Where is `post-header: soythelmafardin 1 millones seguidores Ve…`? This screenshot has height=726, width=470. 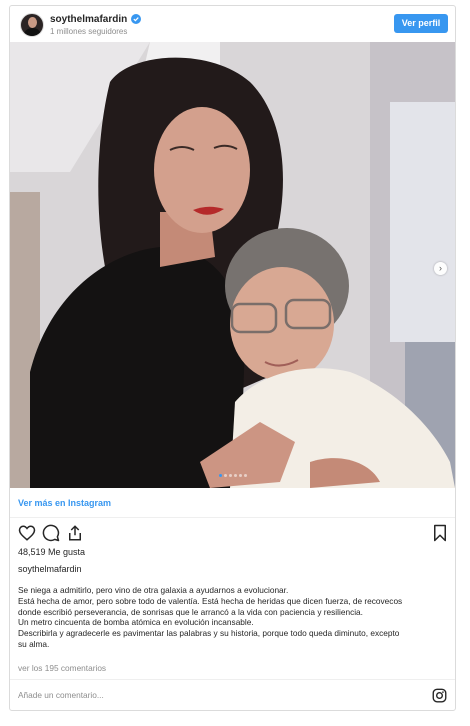 post-header: soythelmafardin 1 millones seguidores Ve… is located at coordinates (232, 24).